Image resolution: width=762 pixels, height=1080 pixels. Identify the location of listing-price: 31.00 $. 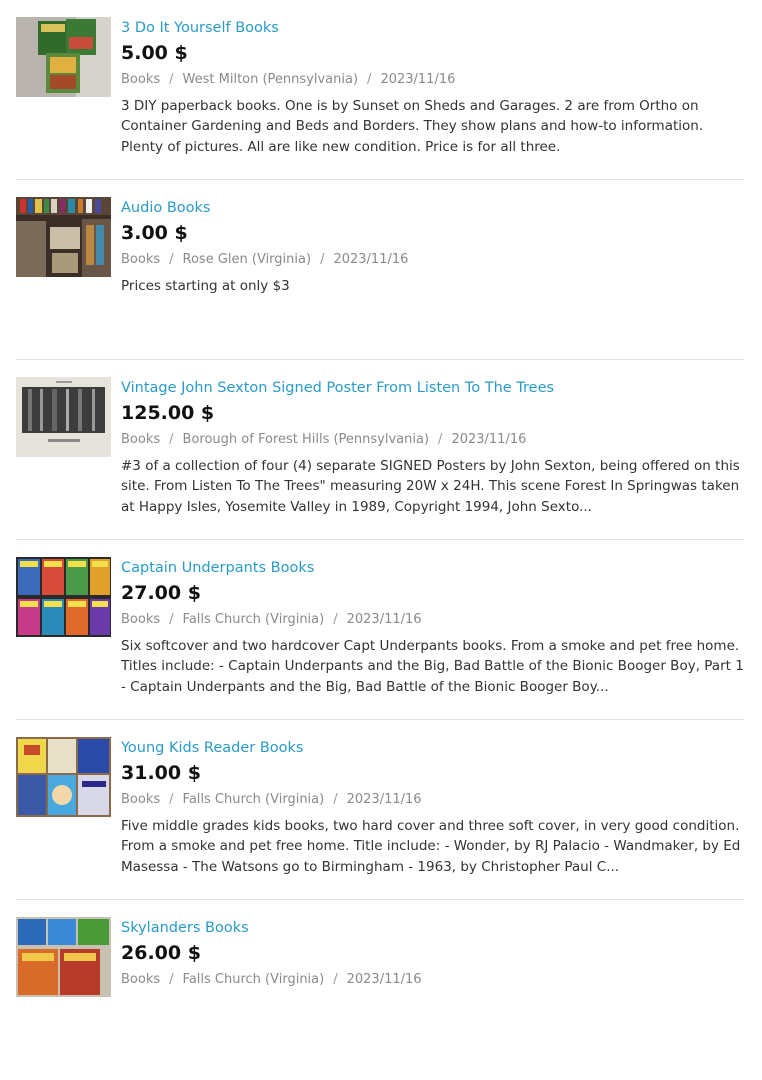
(161, 773).